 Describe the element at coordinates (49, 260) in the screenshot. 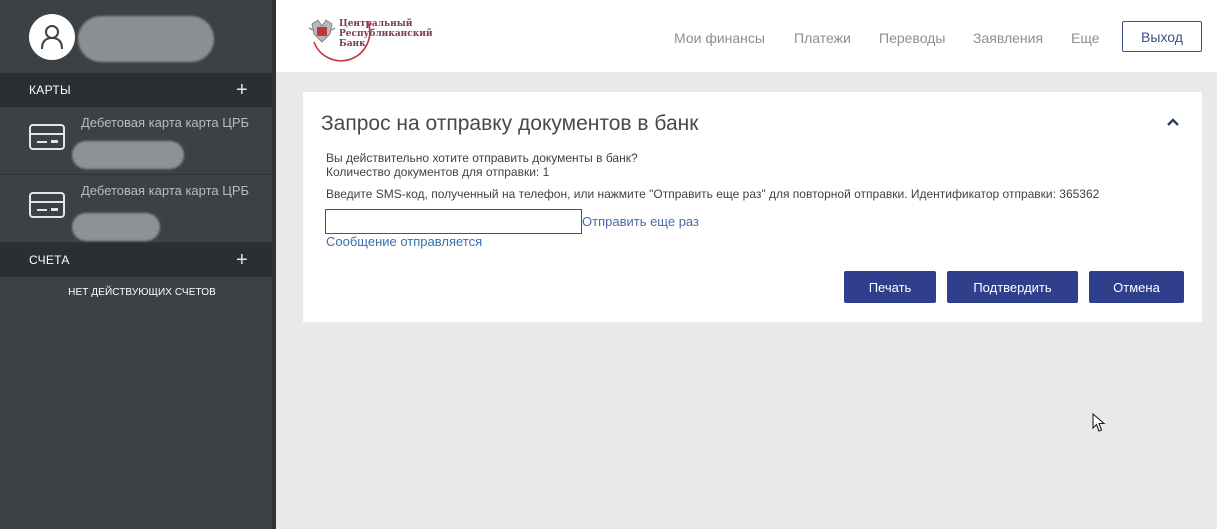

I see `accounts-section-label: СЧЕТА` at that location.